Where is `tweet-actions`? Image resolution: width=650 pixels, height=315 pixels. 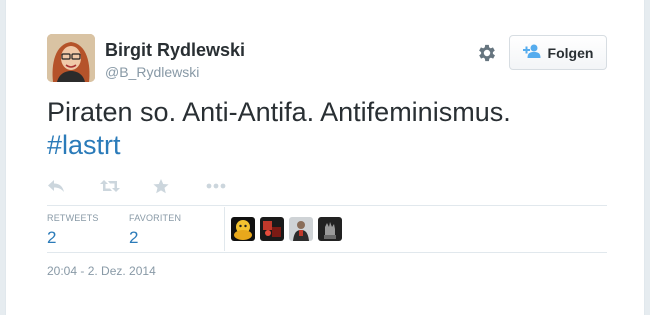
tweet-actions is located at coordinates (153, 186).